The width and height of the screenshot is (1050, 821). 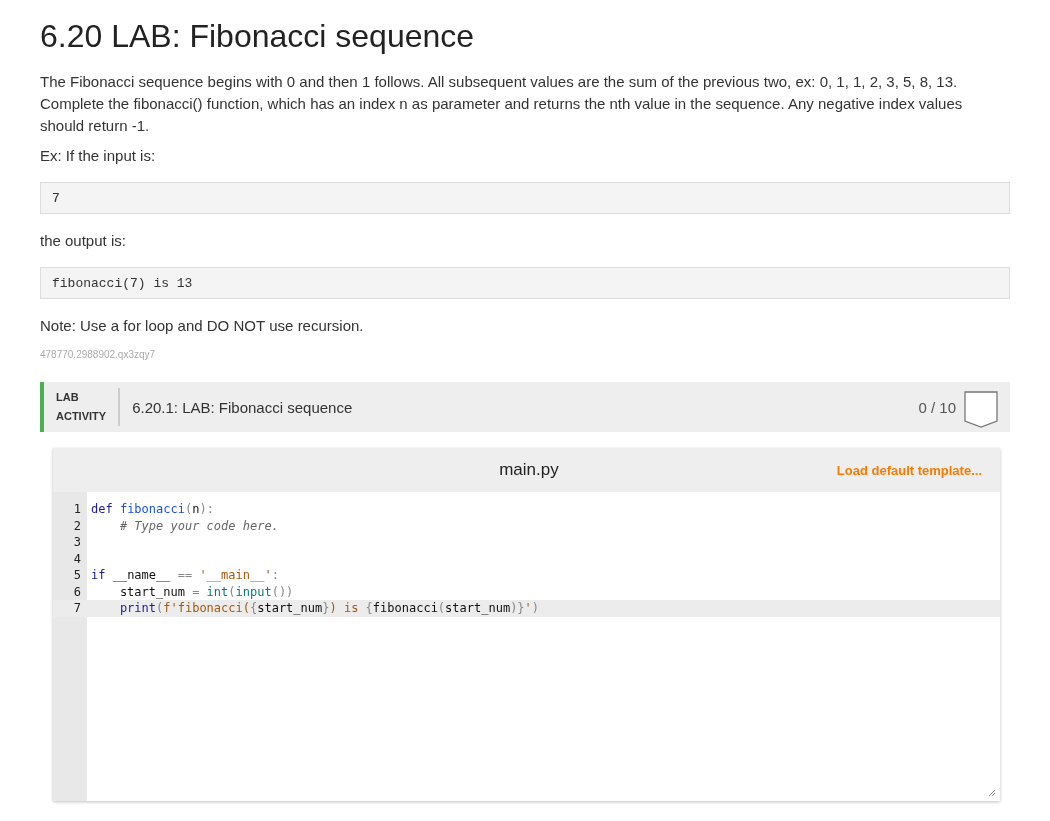 What do you see at coordinates (525, 283) in the screenshot?
I see `example-output-block: fibonacci(7) is 13` at bounding box center [525, 283].